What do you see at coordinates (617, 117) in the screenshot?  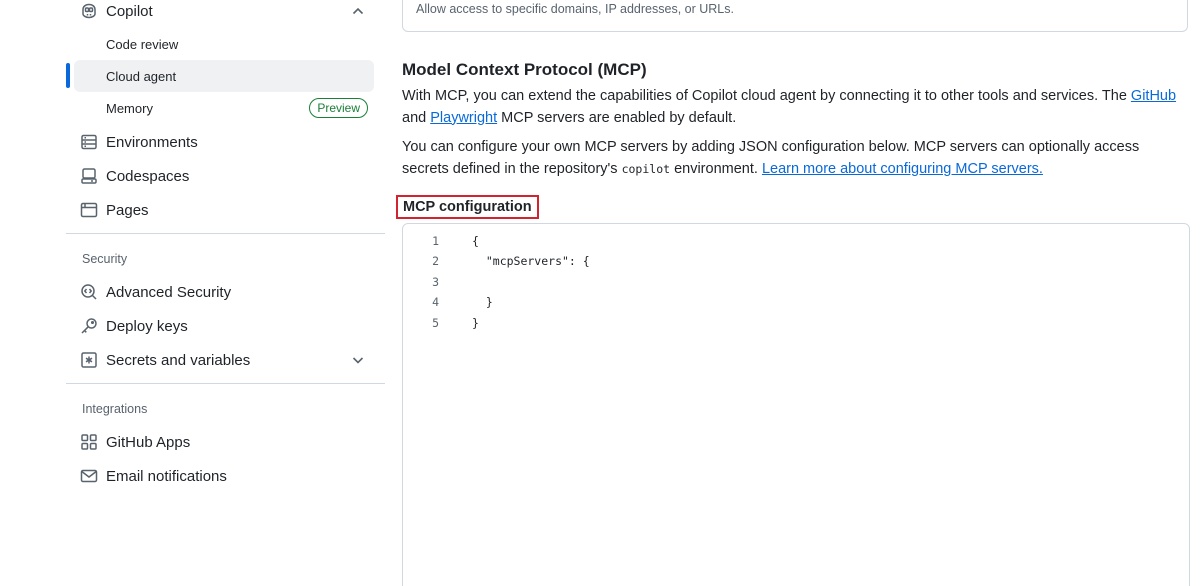 I see `intro-text-end: MCP servers are enabled by default.` at bounding box center [617, 117].